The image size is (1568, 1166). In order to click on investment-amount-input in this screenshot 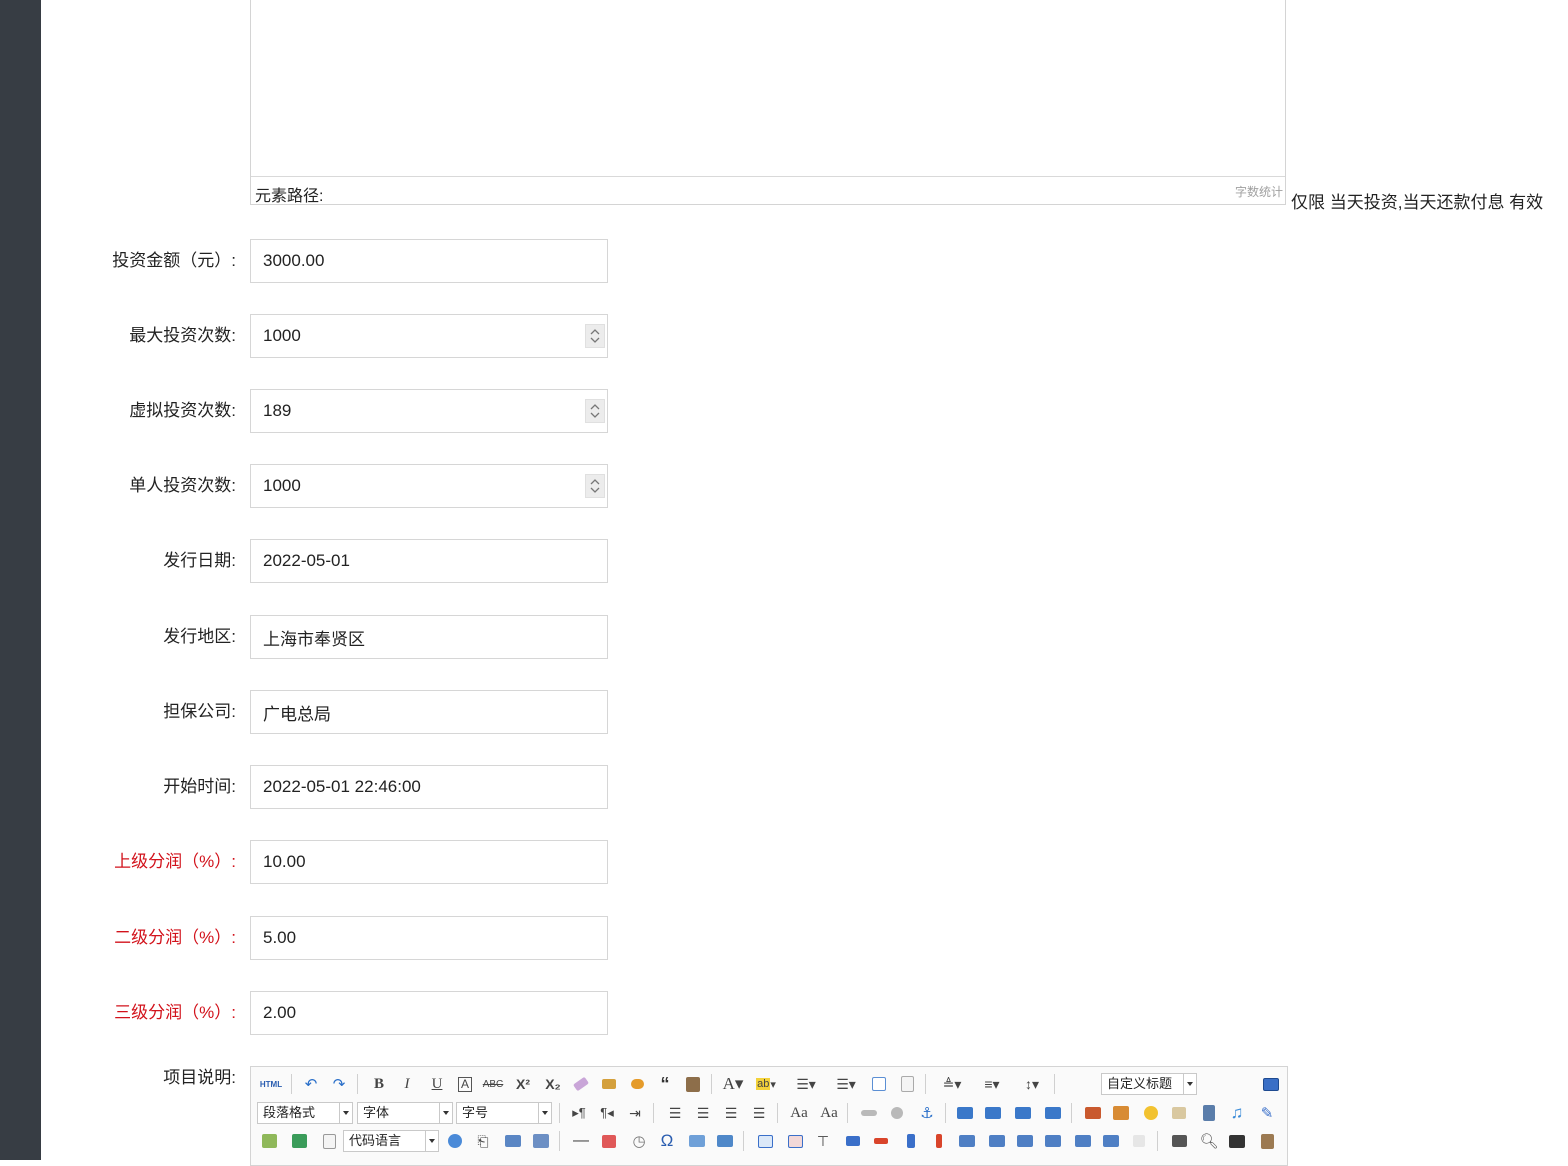, I will do `click(429, 261)`.